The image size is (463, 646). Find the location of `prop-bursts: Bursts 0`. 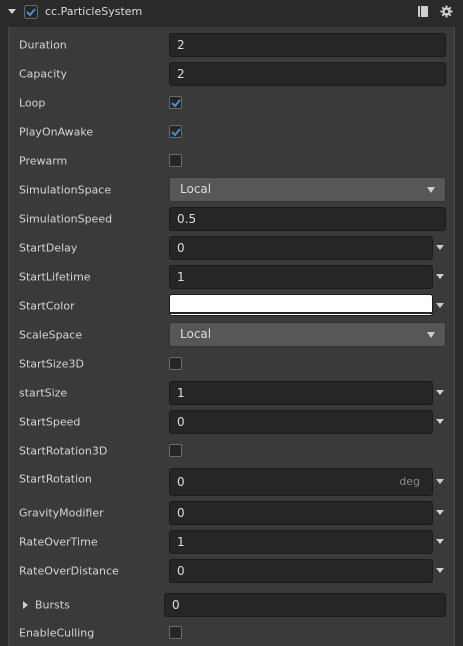

prop-bursts: Bursts 0 is located at coordinates (231, 605).